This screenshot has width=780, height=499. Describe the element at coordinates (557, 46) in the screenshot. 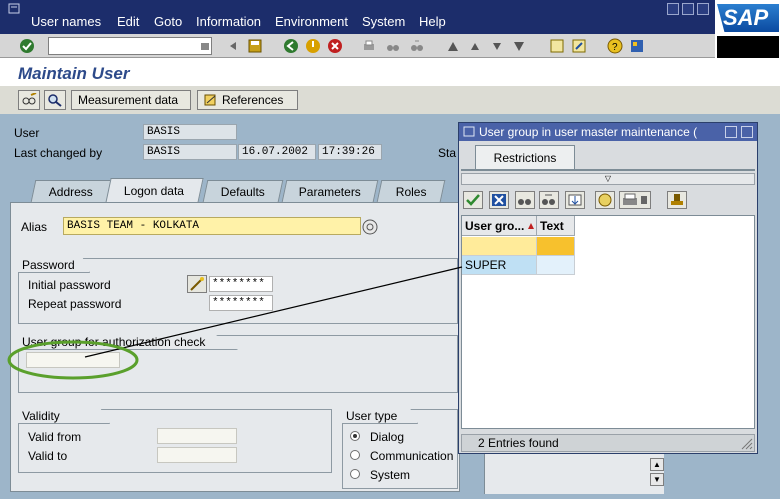

I see `create-session-icon` at that location.